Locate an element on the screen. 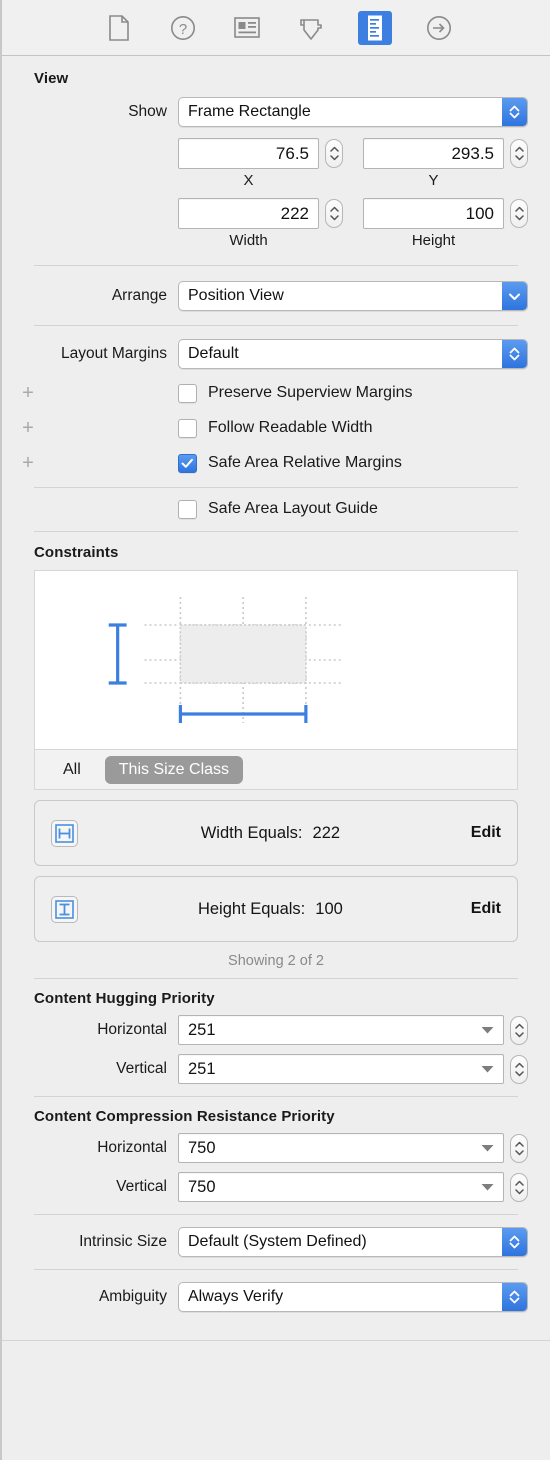 The image size is (550, 1460). compression-vertical-stepper is located at coordinates (519, 1187).